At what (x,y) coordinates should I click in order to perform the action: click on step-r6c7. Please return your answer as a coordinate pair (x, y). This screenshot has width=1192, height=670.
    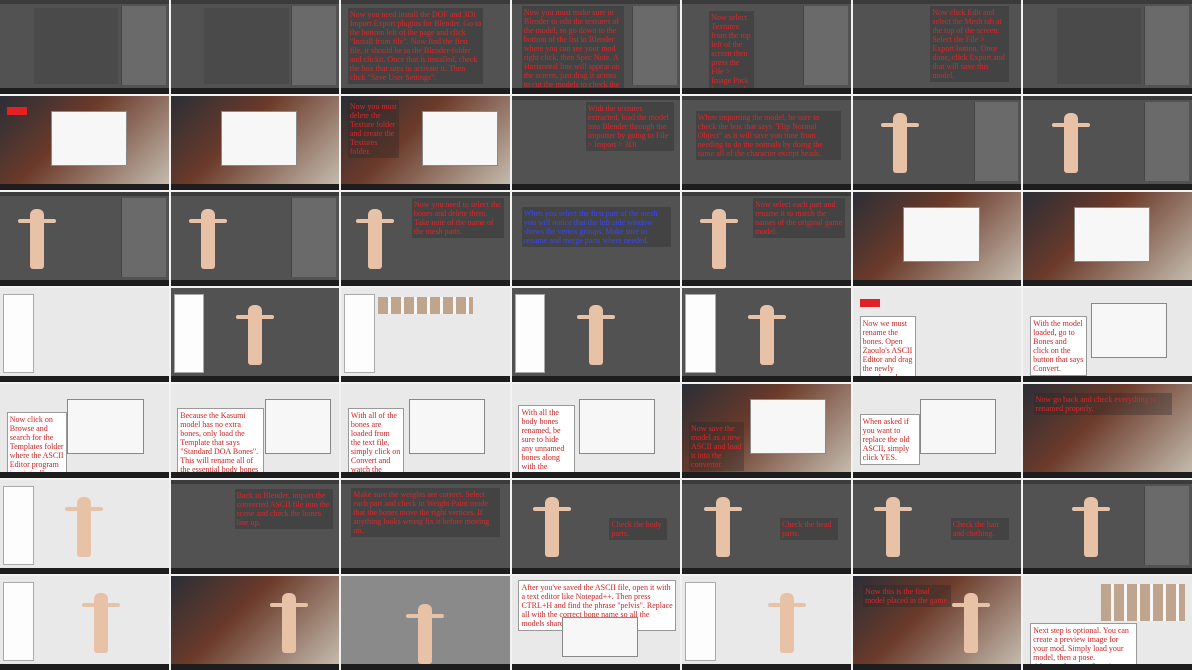
    Looking at the image, I should click on (1107, 527).